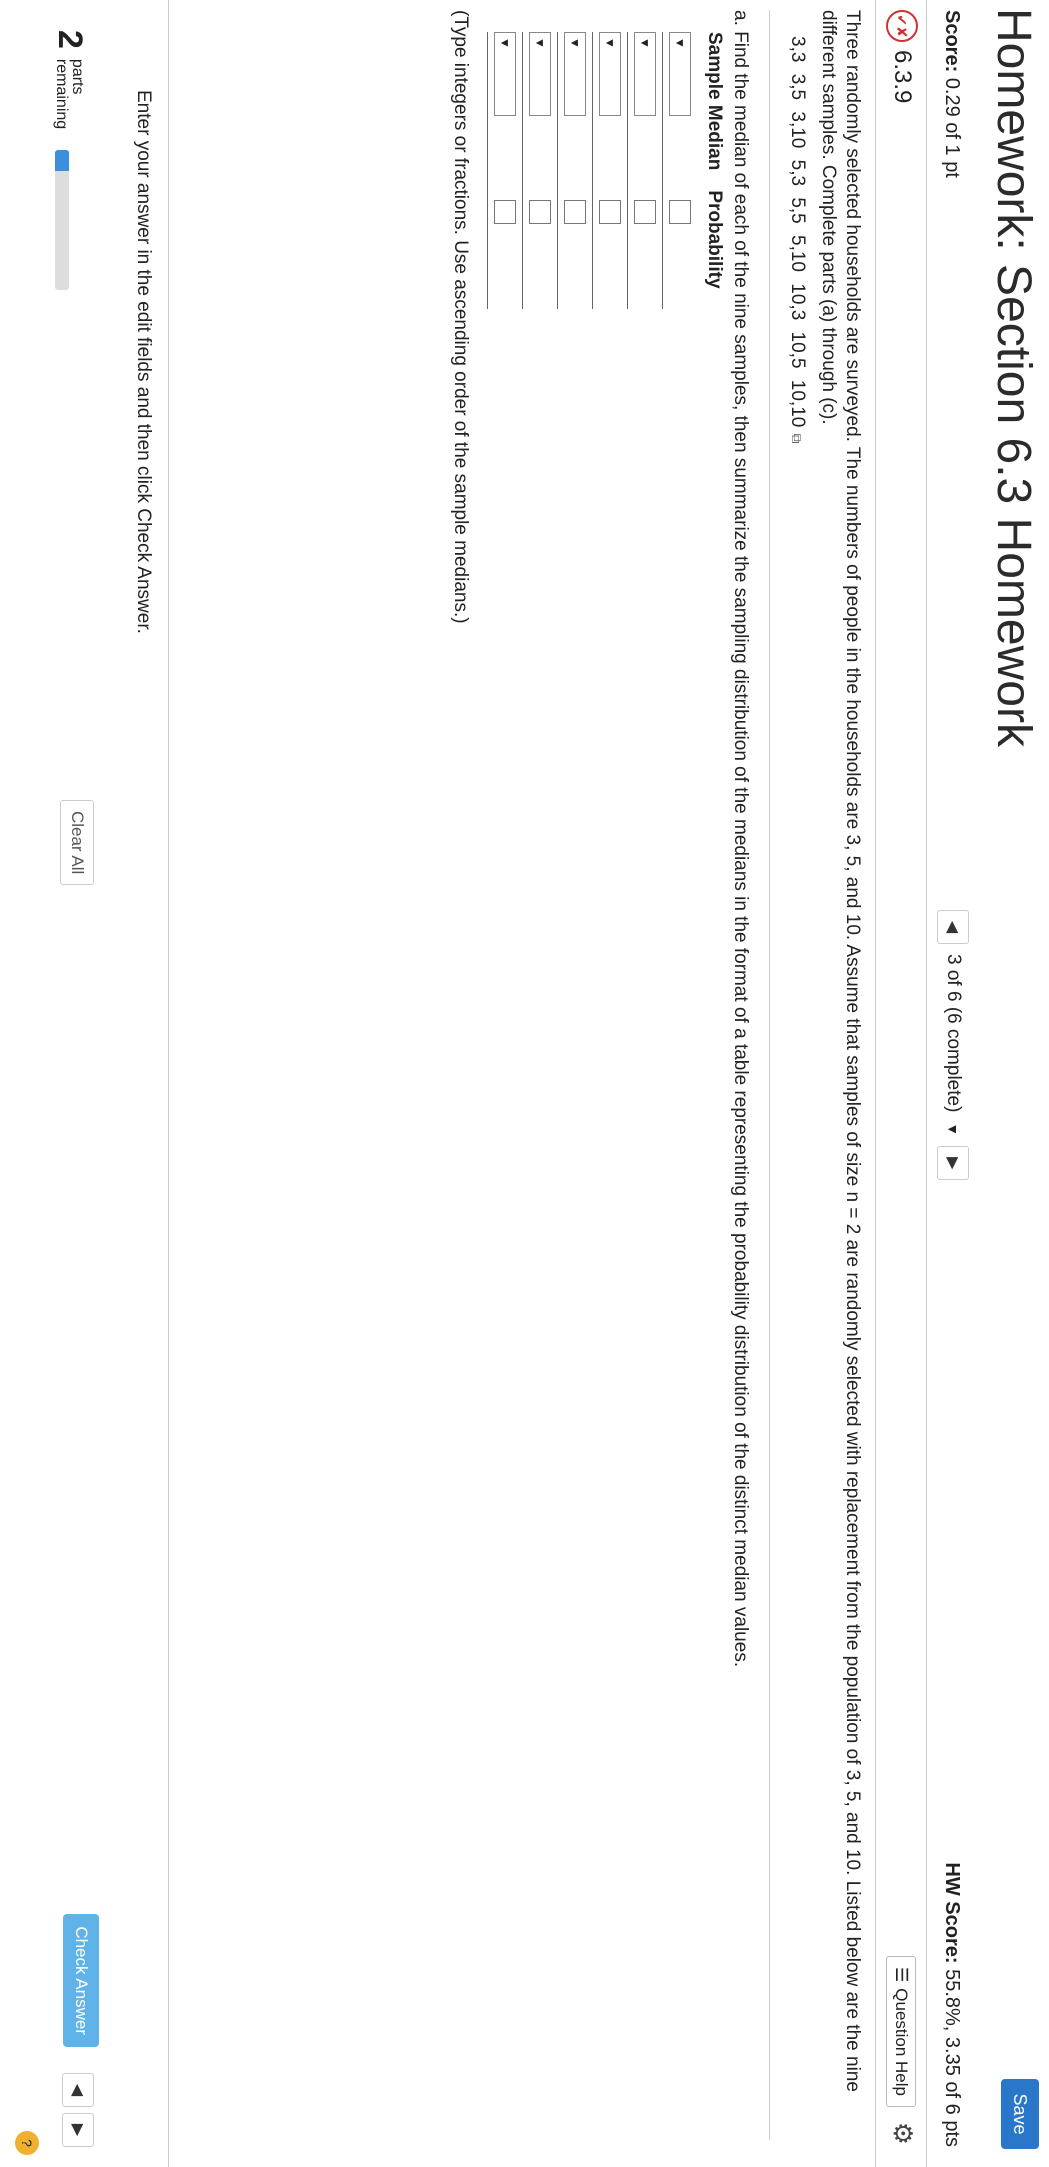 The image size is (1049, 2167). What do you see at coordinates (901, 2042) in the screenshot?
I see `question-help-label: Question Help` at bounding box center [901, 2042].